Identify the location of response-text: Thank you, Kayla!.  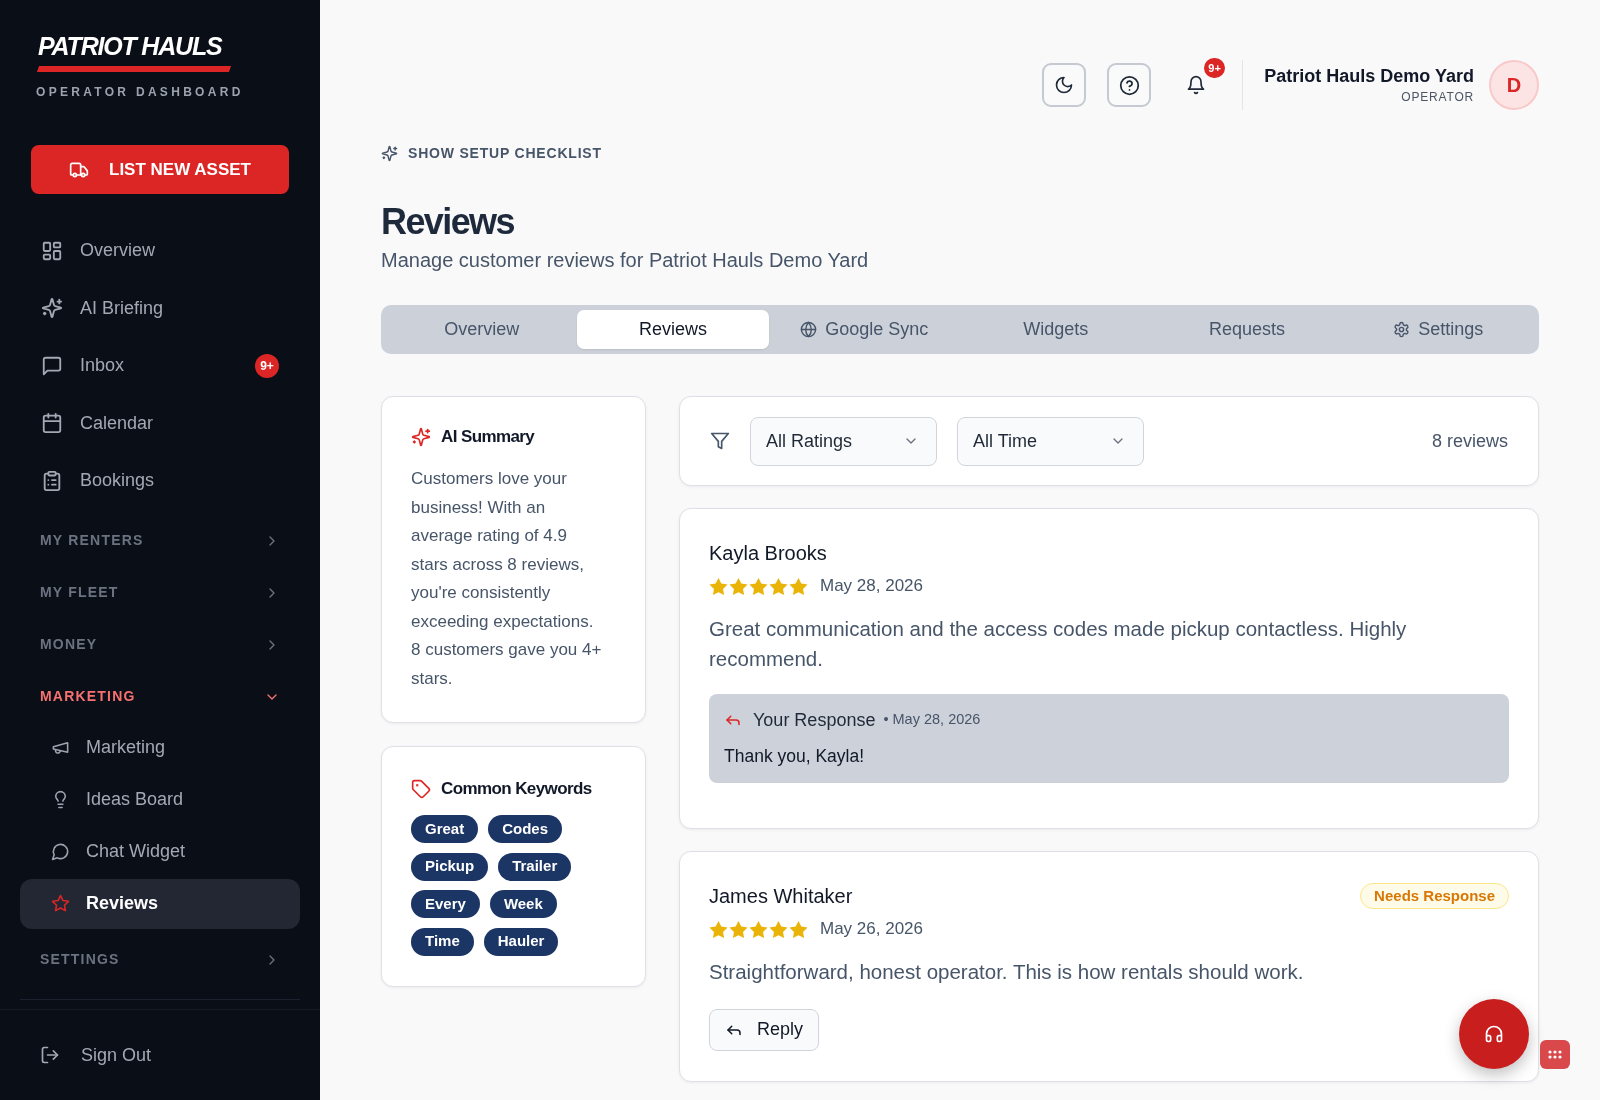
(795, 756).